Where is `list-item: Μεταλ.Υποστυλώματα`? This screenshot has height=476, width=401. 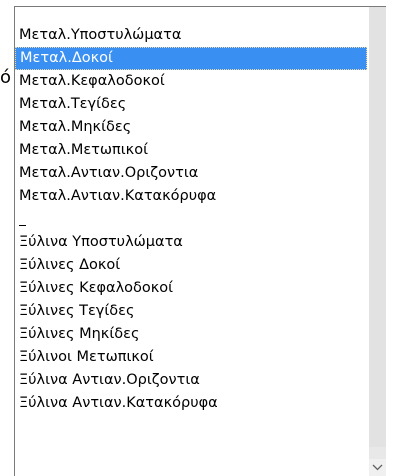
list-item: Μεταλ.Υποστυλώματα is located at coordinates (191, 35).